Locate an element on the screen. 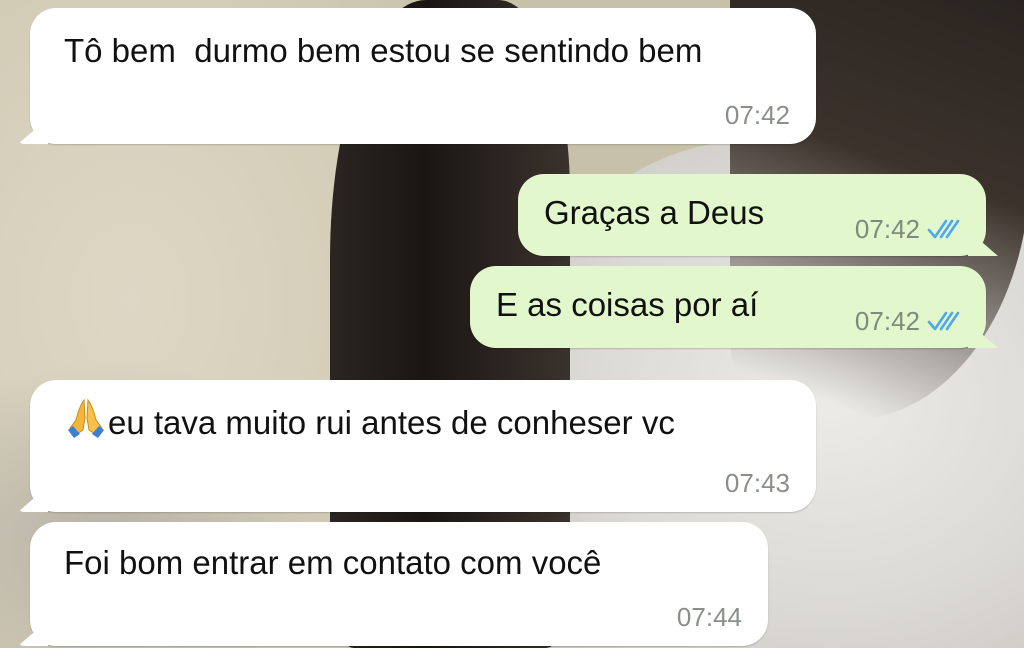 The height and width of the screenshot is (648, 1024). message-outgoing: E as coisas por aí 07:42 is located at coordinates (734, 307).